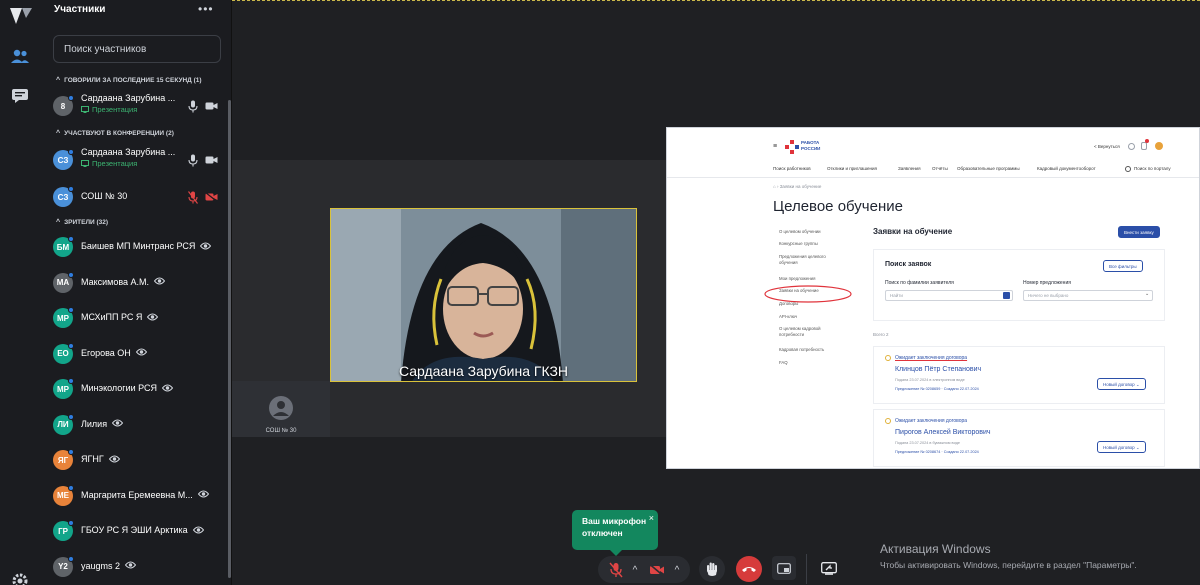  What do you see at coordinates (135, 197) in the screenshot?
I see `participant-row: СЗ СОШ № 30` at bounding box center [135, 197].